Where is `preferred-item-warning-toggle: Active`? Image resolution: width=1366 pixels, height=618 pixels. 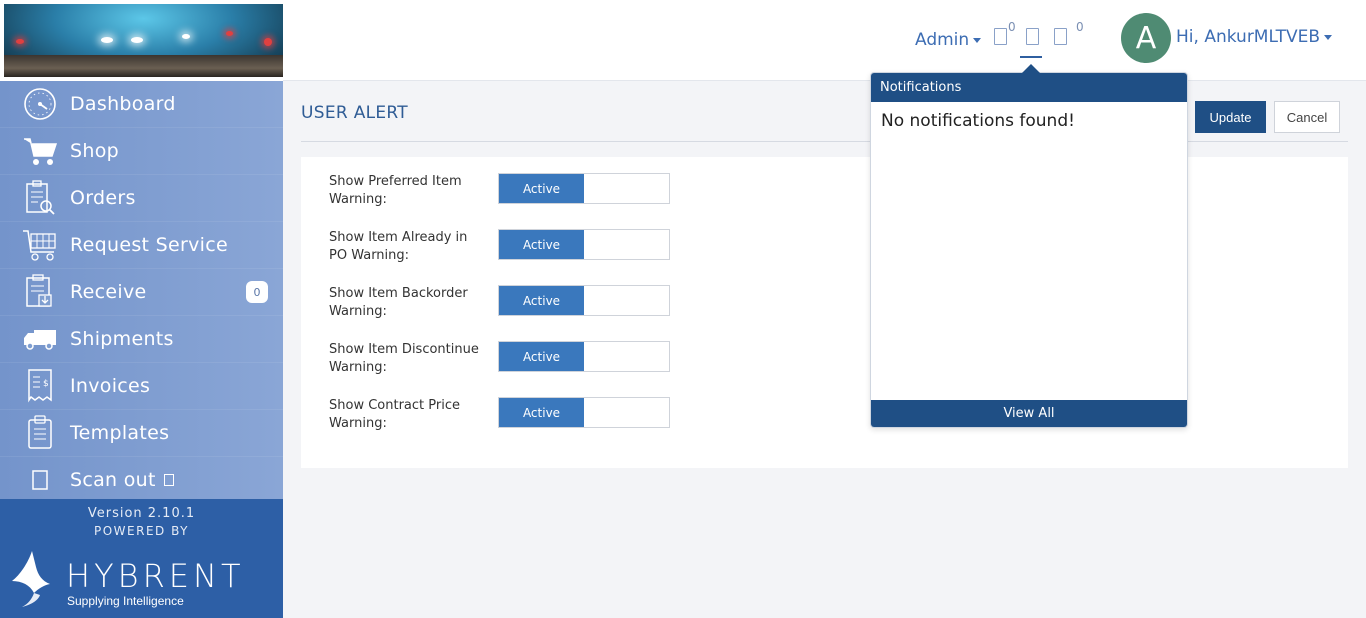 preferred-item-warning-toggle: Active is located at coordinates (584, 188).